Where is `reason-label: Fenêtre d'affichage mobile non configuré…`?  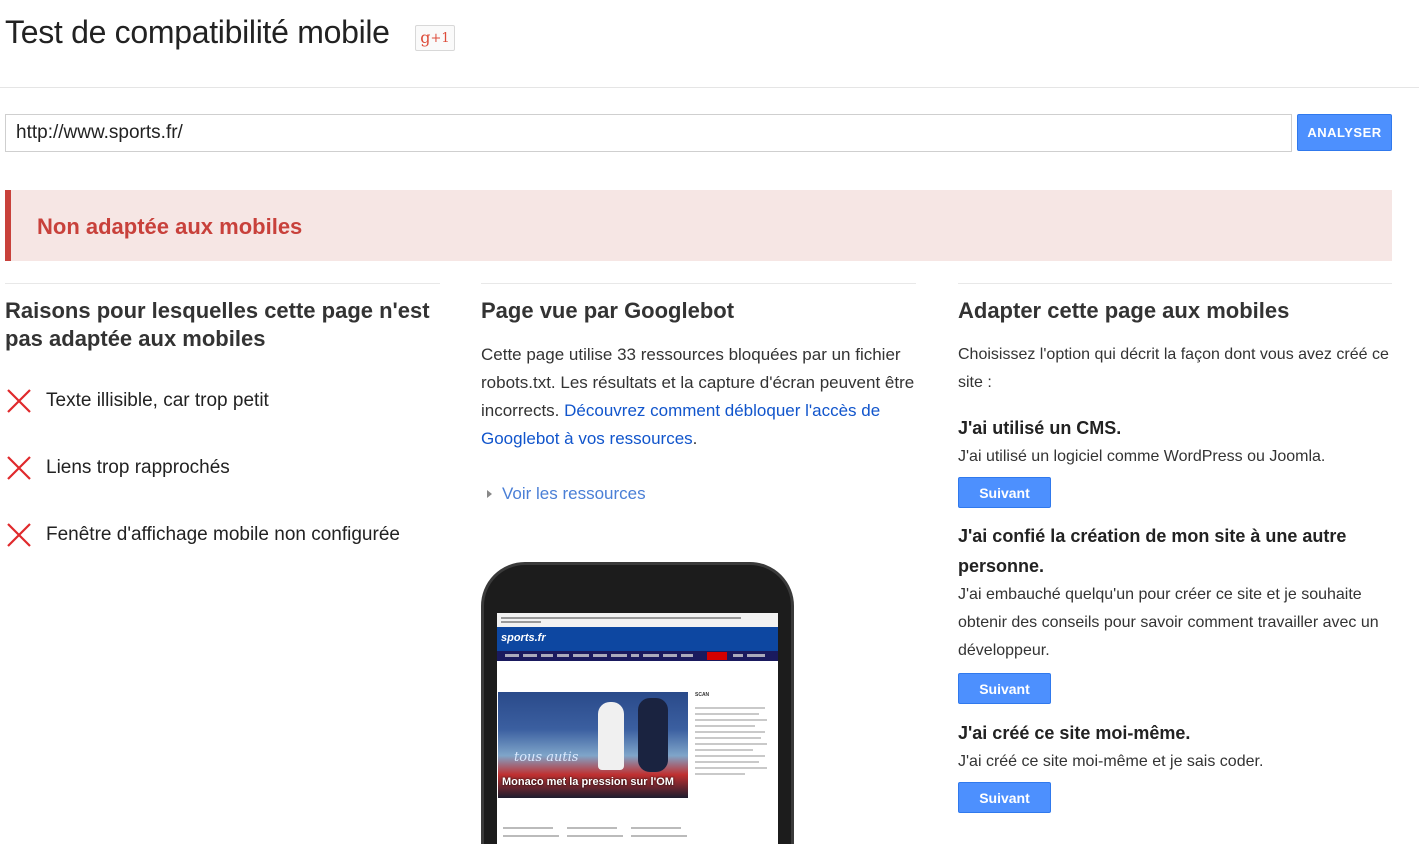 reason-label: Fenêtre d'affichage mobile non configuré… is located at coordinates (223, 534).